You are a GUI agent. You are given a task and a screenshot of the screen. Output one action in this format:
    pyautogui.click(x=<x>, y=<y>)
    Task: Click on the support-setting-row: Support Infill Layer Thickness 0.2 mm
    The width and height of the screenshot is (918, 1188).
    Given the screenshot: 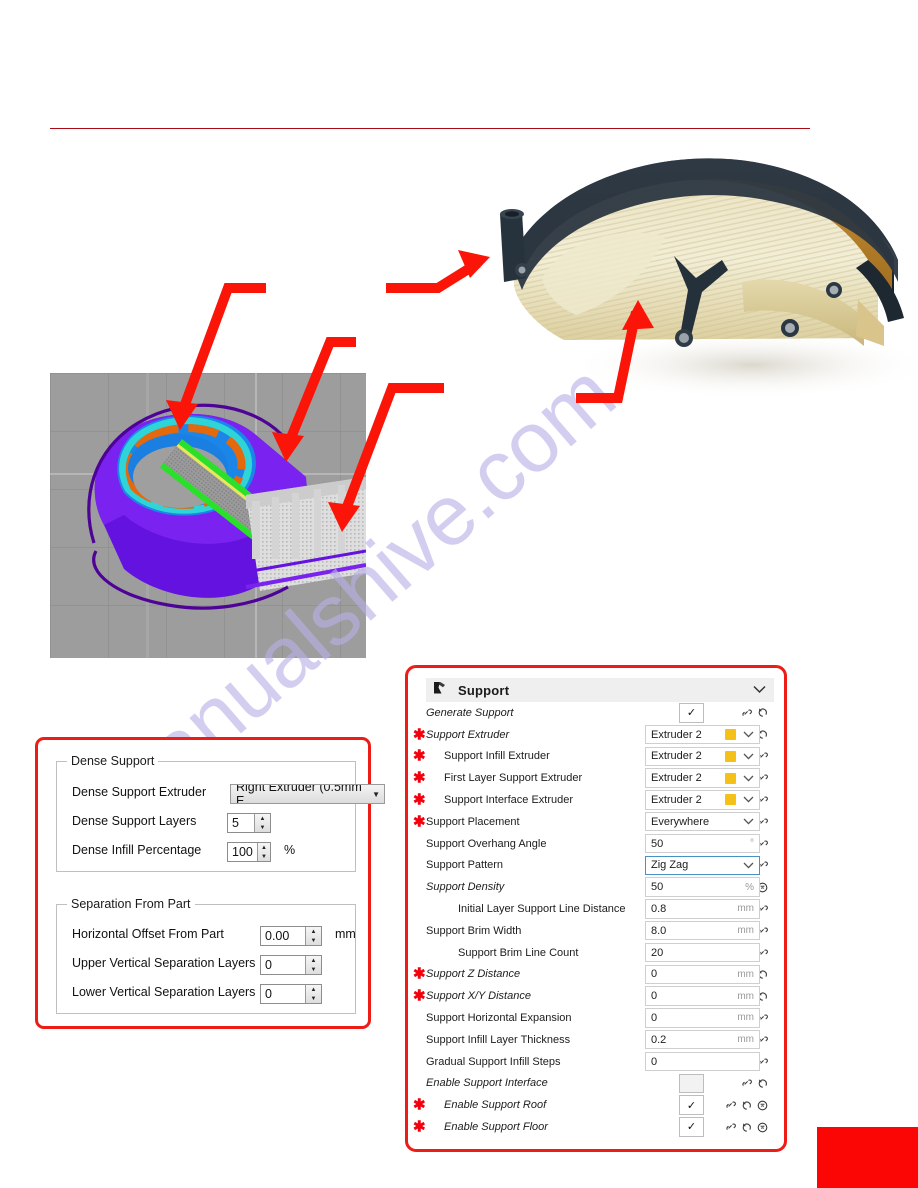 What is the action you would take?
    pyautogui.click(x=600, y=1040)
    